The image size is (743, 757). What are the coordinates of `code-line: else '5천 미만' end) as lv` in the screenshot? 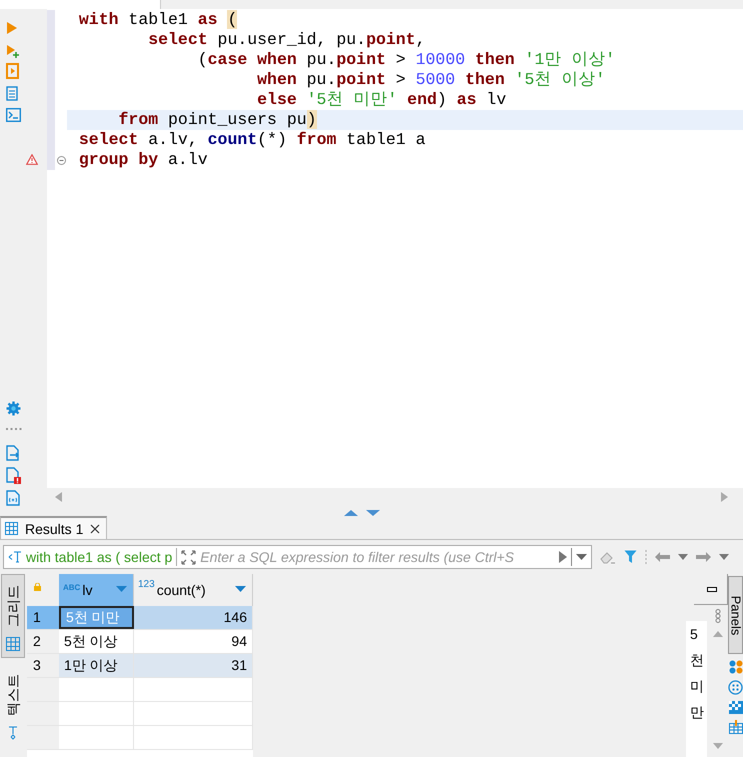 It's located at (381, 99).